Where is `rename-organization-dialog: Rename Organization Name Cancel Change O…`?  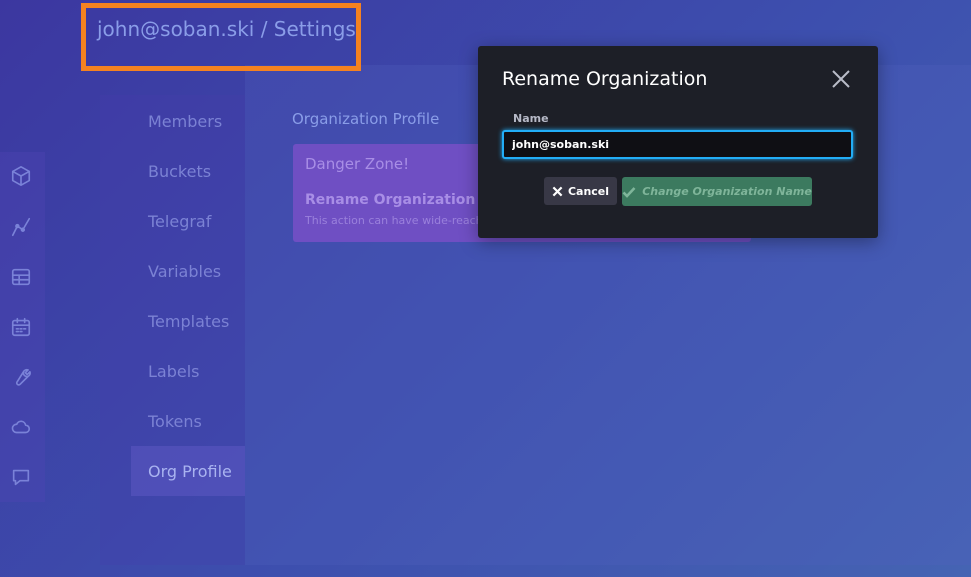 rename-organization-dialog: Rename Organization Name Cancel Change O… is located at coordinates (678, 142).